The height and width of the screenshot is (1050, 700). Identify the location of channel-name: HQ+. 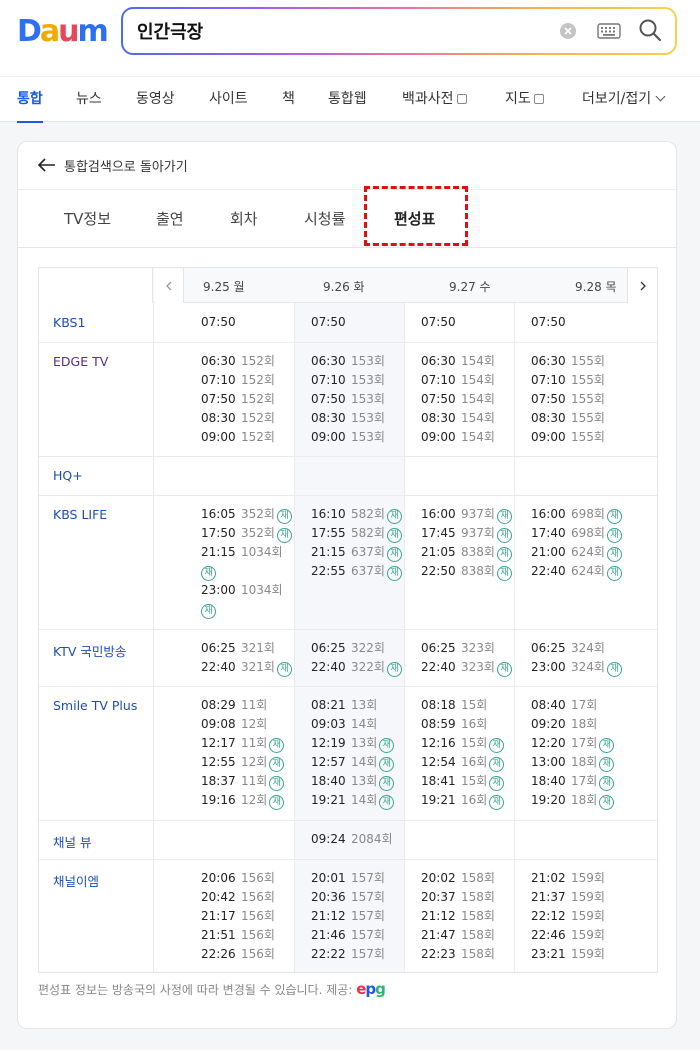
(68, 475).